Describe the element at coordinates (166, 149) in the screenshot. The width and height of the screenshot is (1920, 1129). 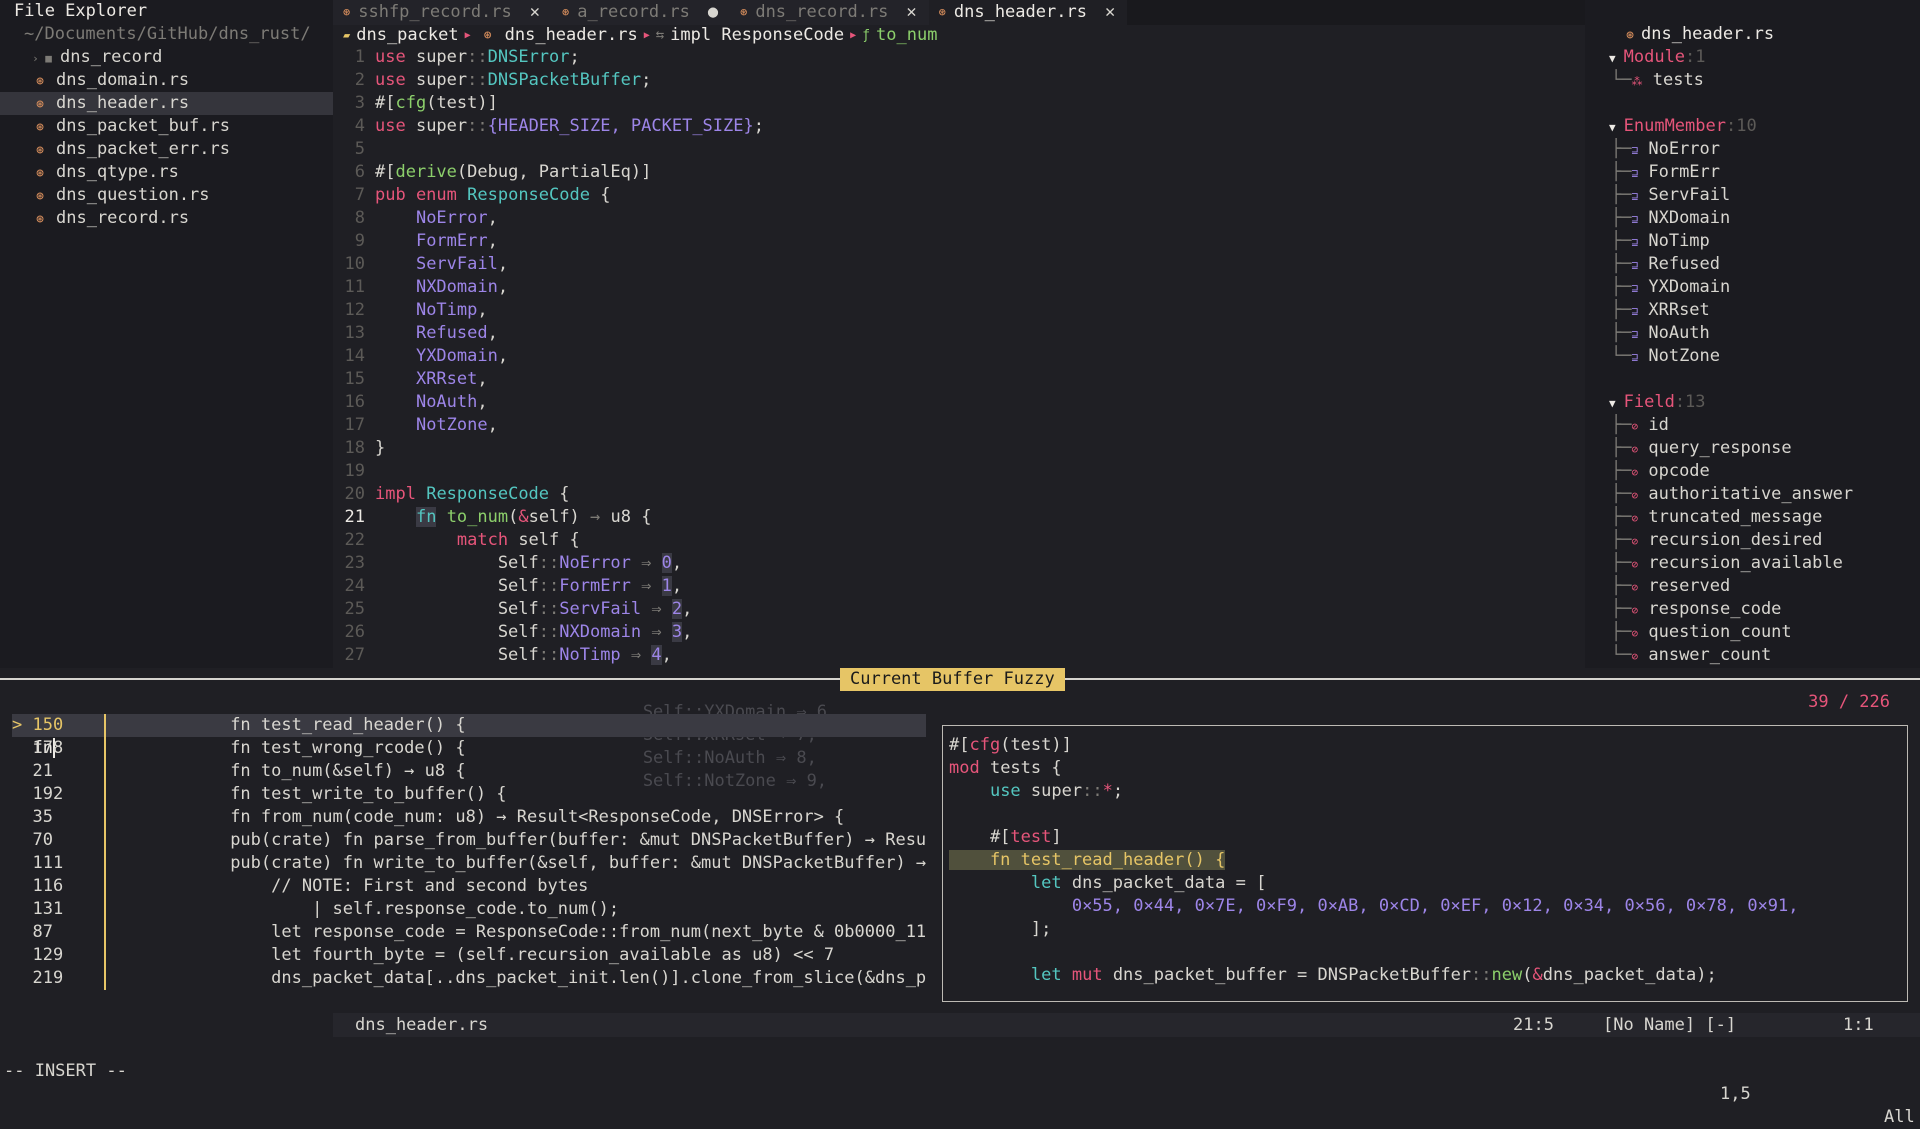
I see `explorer-item: ⊛ dns_packet_err.rs` at that location.